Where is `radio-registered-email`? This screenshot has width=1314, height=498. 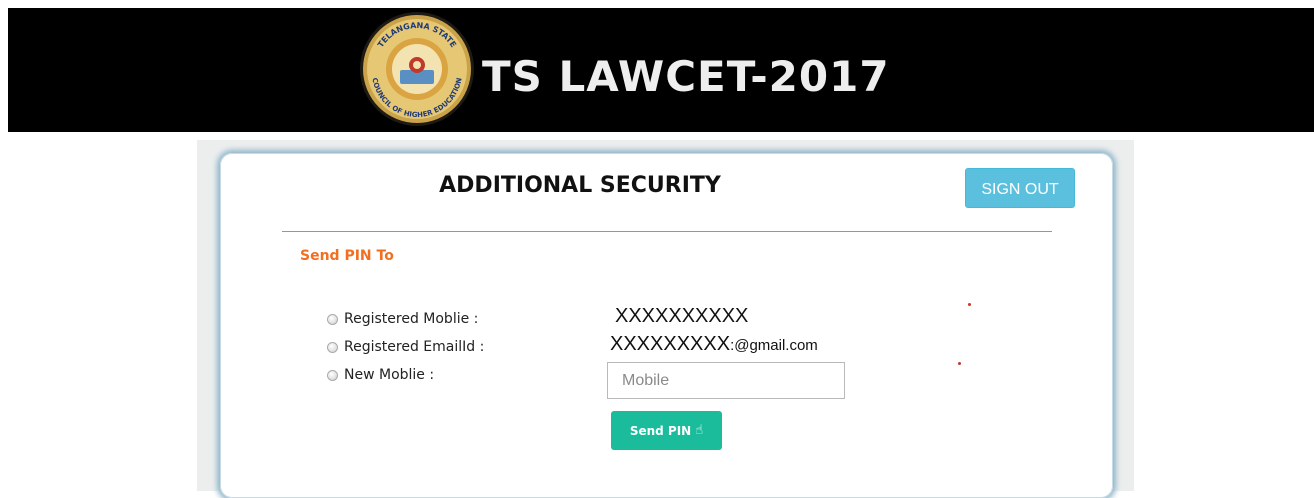 radio-registered-email is located at coordinates (332, 347).